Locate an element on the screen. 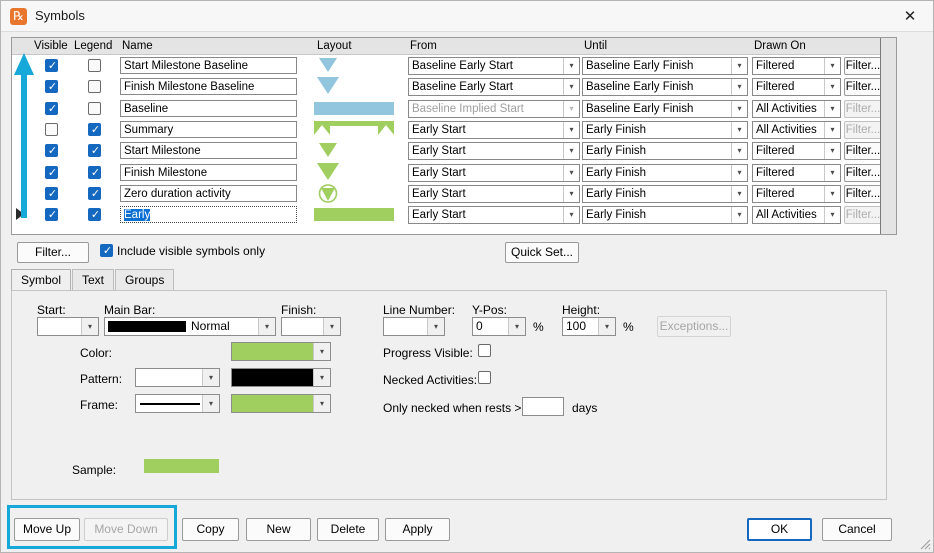 The image size is (934, 553). copy-button: Copy is located at coordinates (210, 529).